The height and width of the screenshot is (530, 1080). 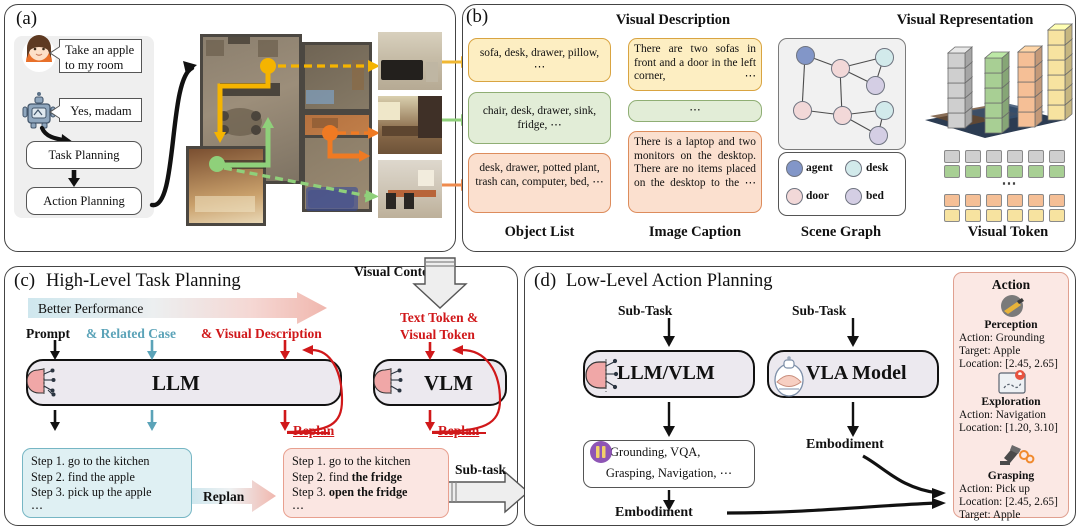 What do you see at coordinates (410, 189) in the screenshot?
I see `view-office` at bounding box center [410, 189].